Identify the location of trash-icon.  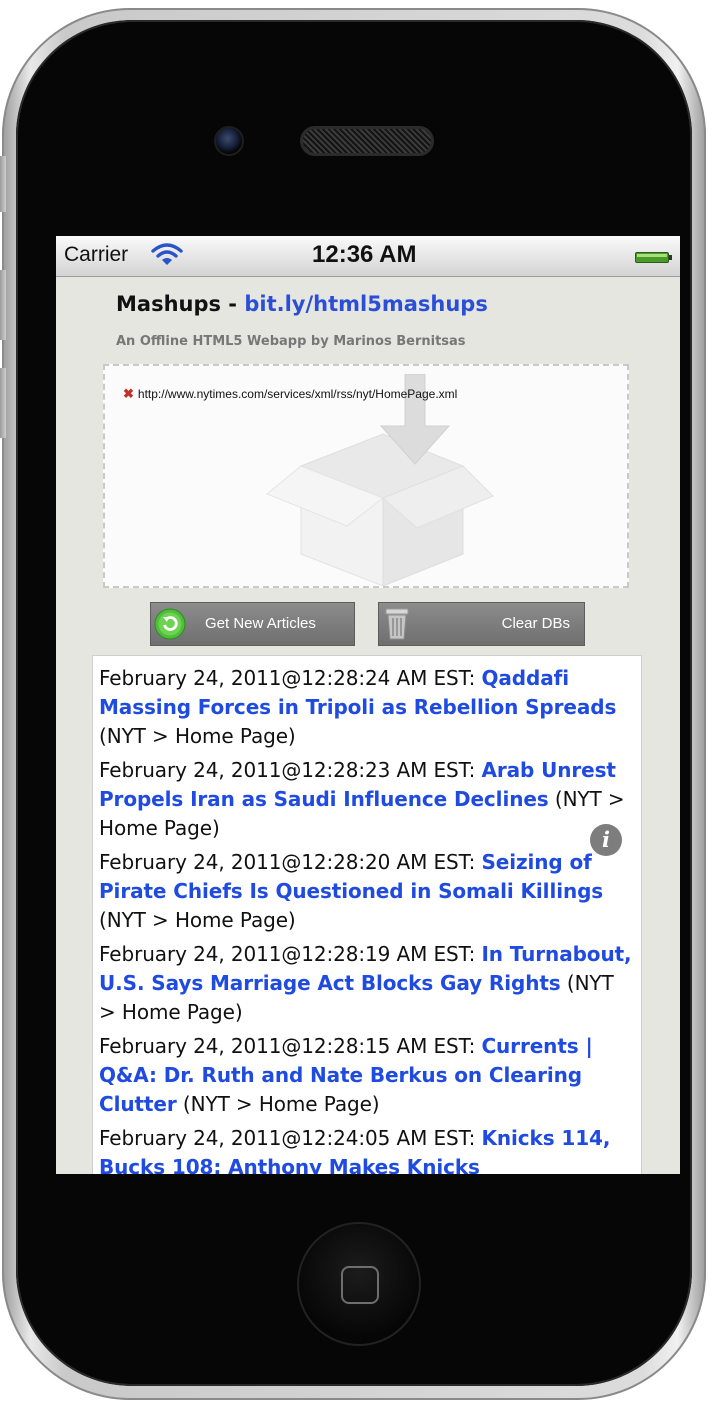
(397, 624).